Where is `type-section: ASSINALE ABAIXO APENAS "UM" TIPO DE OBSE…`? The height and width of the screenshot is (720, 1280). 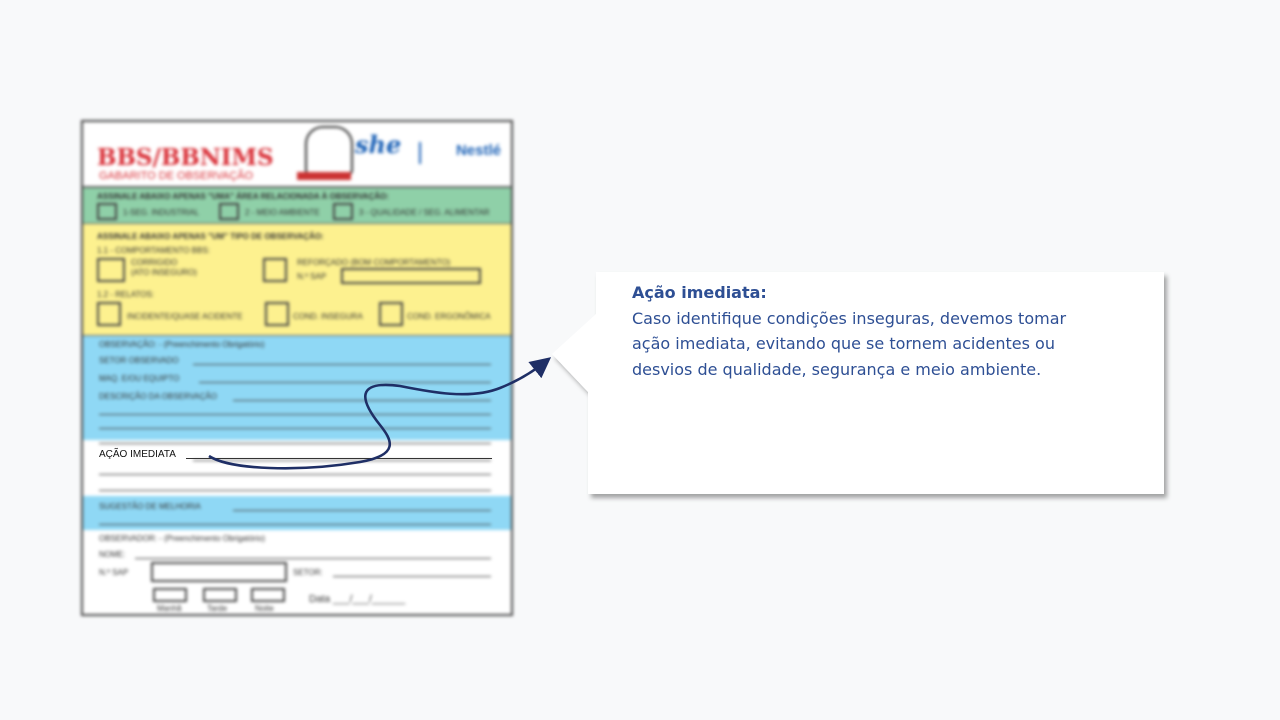 type-section: ASSINALE ABAIXO APENAS "UM" TIPO DE OBSE… is located at coordinates (297, 280).